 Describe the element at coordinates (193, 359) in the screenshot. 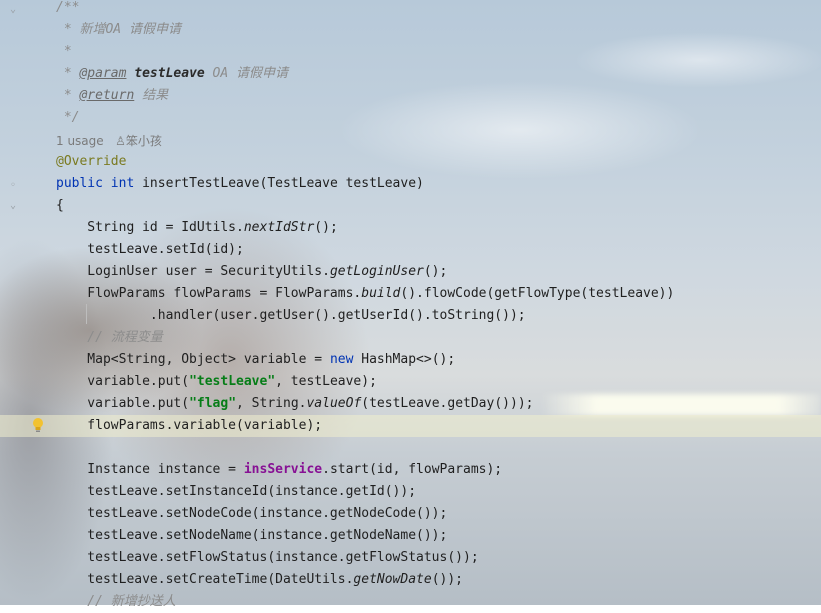

I see `code-text: Map<String, Object> variable =` at that location.